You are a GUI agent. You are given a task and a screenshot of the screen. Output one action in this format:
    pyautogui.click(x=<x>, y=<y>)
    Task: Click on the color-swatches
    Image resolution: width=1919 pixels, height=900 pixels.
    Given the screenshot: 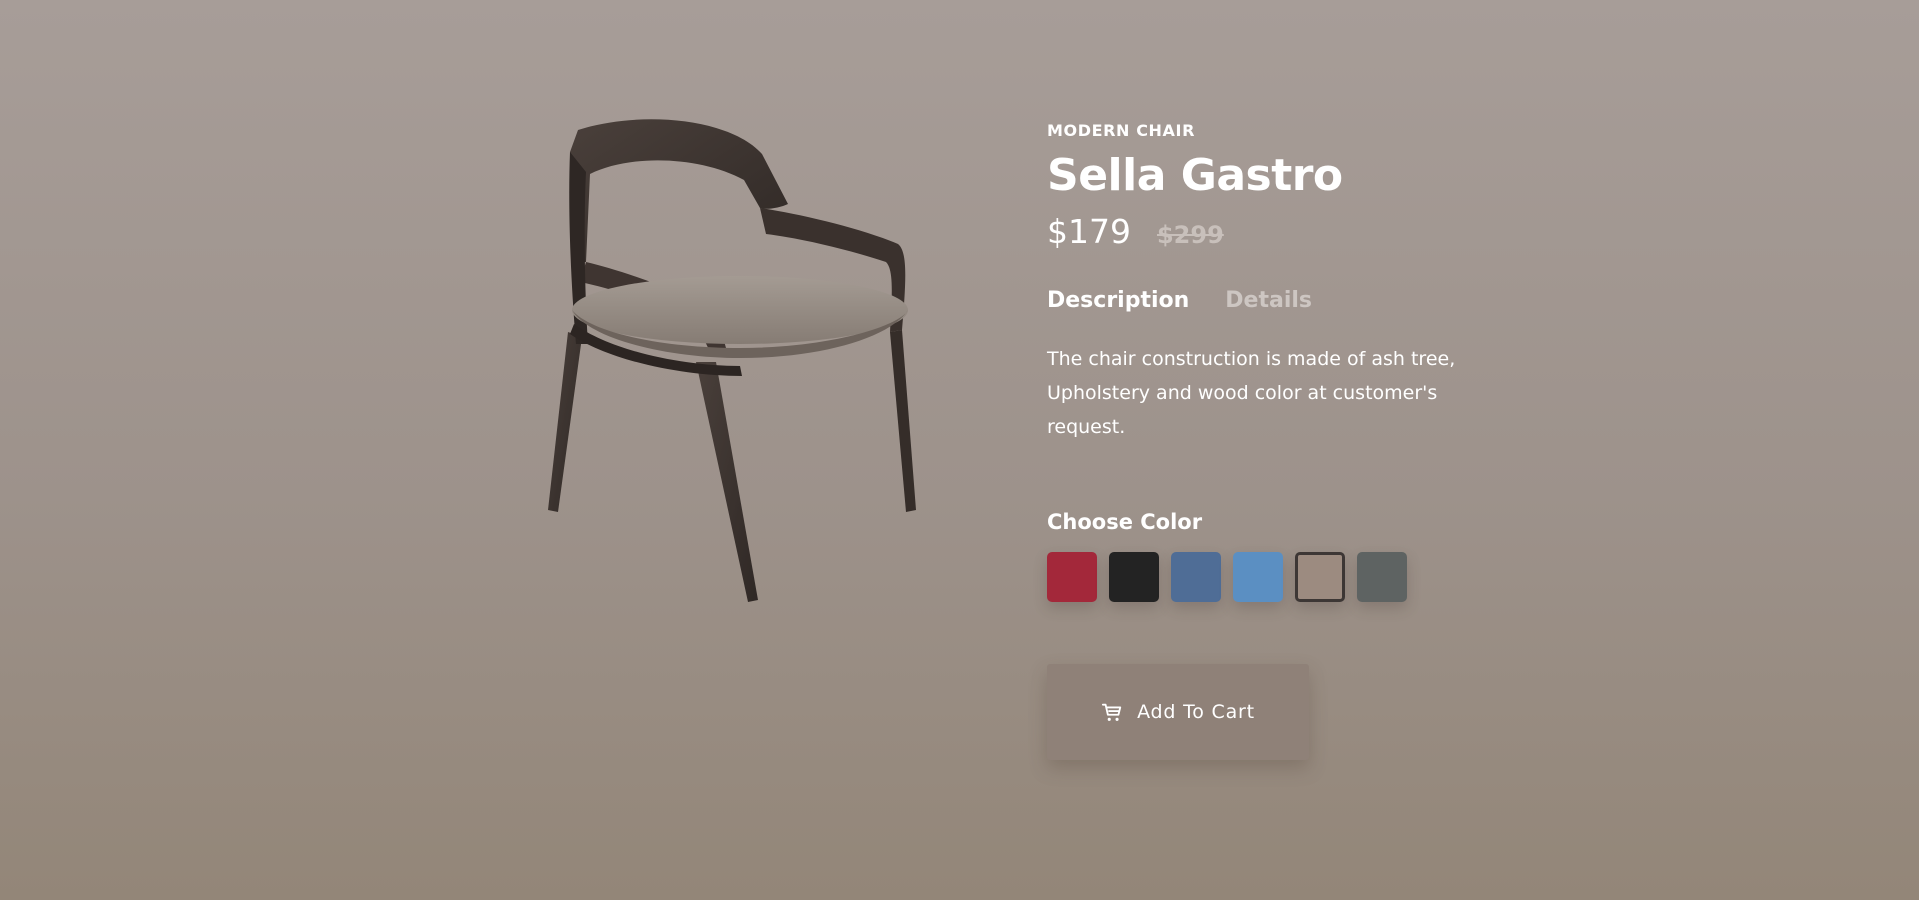 What is the action you would take?
    pyautogui.click(x=1267, y=577)
    